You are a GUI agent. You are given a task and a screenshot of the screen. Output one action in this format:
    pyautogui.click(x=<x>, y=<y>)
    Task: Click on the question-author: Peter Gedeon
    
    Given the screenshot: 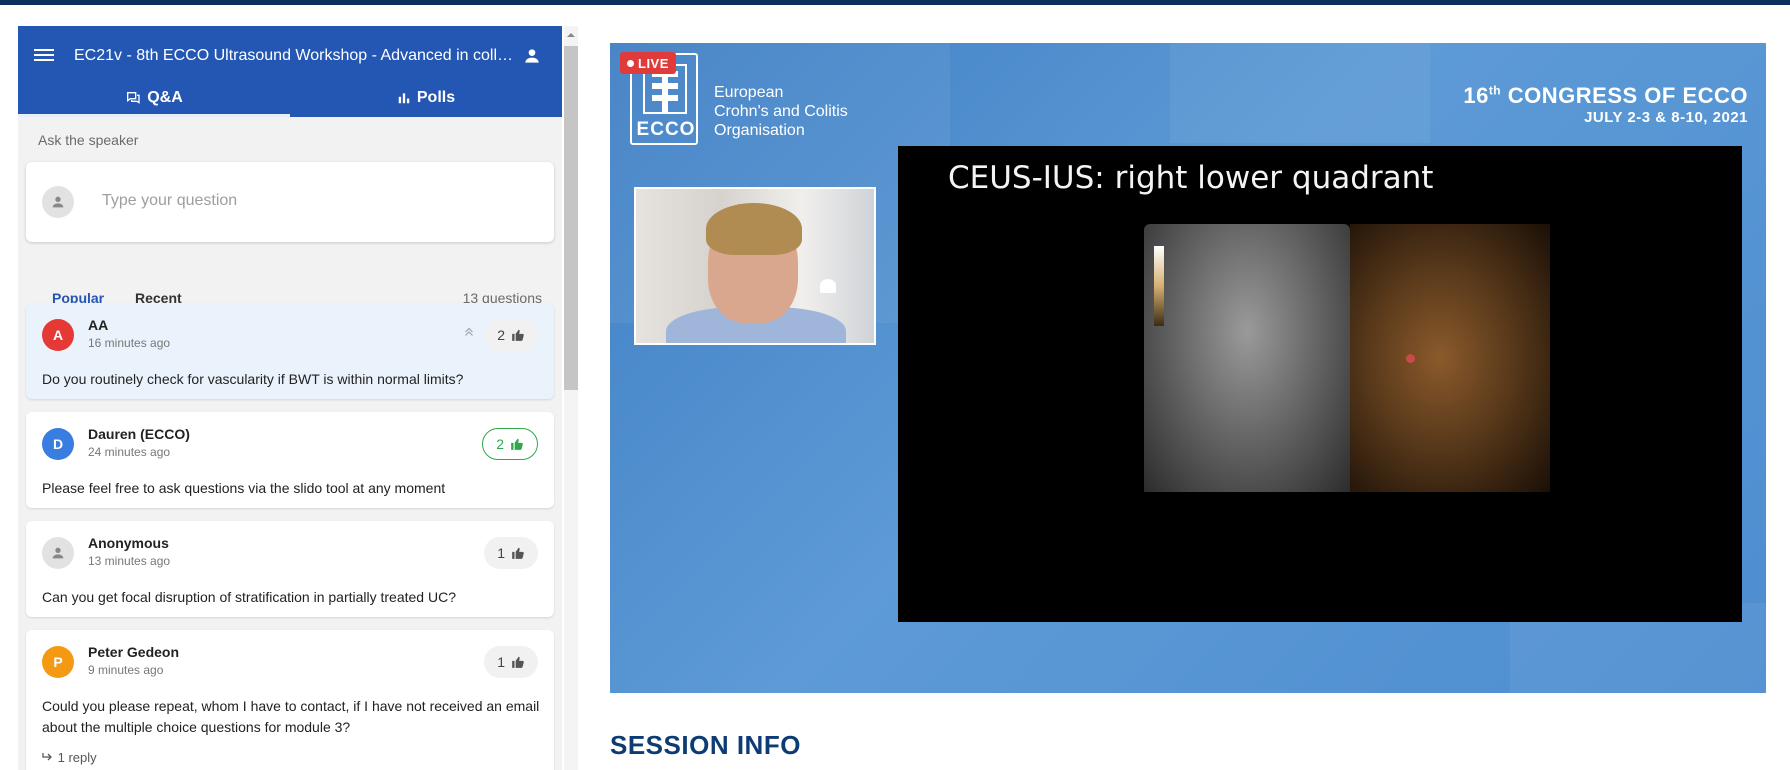 What is the action you would take?
    pyautogui.click(x=134, y=652)
    